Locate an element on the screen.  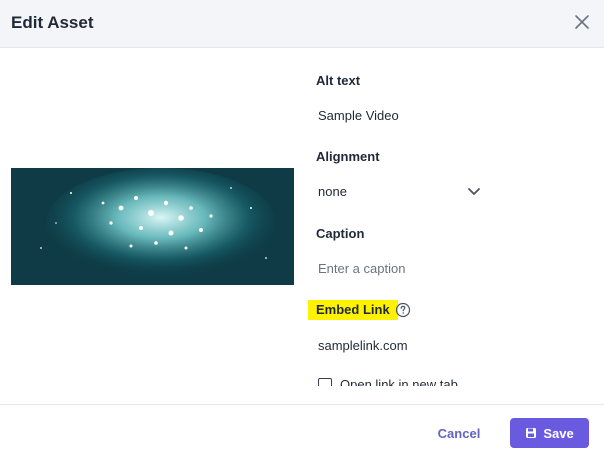
caption-input: Enter a caption is located at coordinates (361, 269).